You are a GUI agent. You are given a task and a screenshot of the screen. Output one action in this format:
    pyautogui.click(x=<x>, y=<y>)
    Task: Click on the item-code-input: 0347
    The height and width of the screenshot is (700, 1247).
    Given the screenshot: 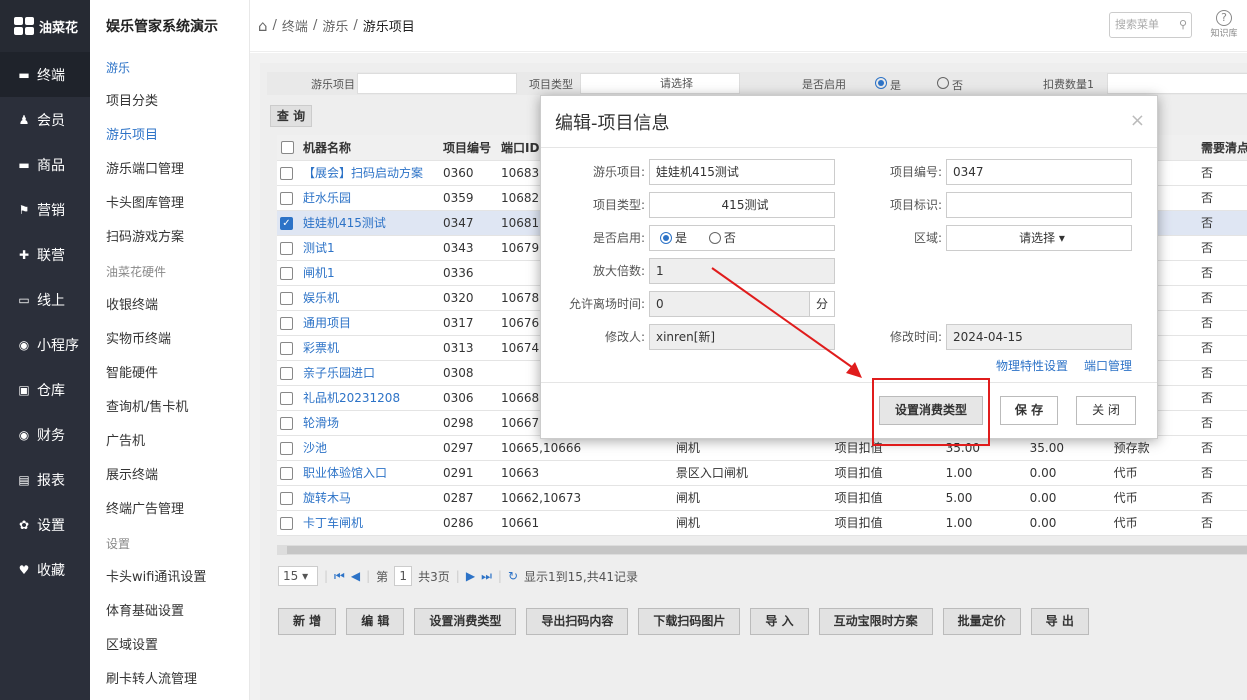 What is the action you would take?
    pyautogui.click(x=1039, y=172)
    